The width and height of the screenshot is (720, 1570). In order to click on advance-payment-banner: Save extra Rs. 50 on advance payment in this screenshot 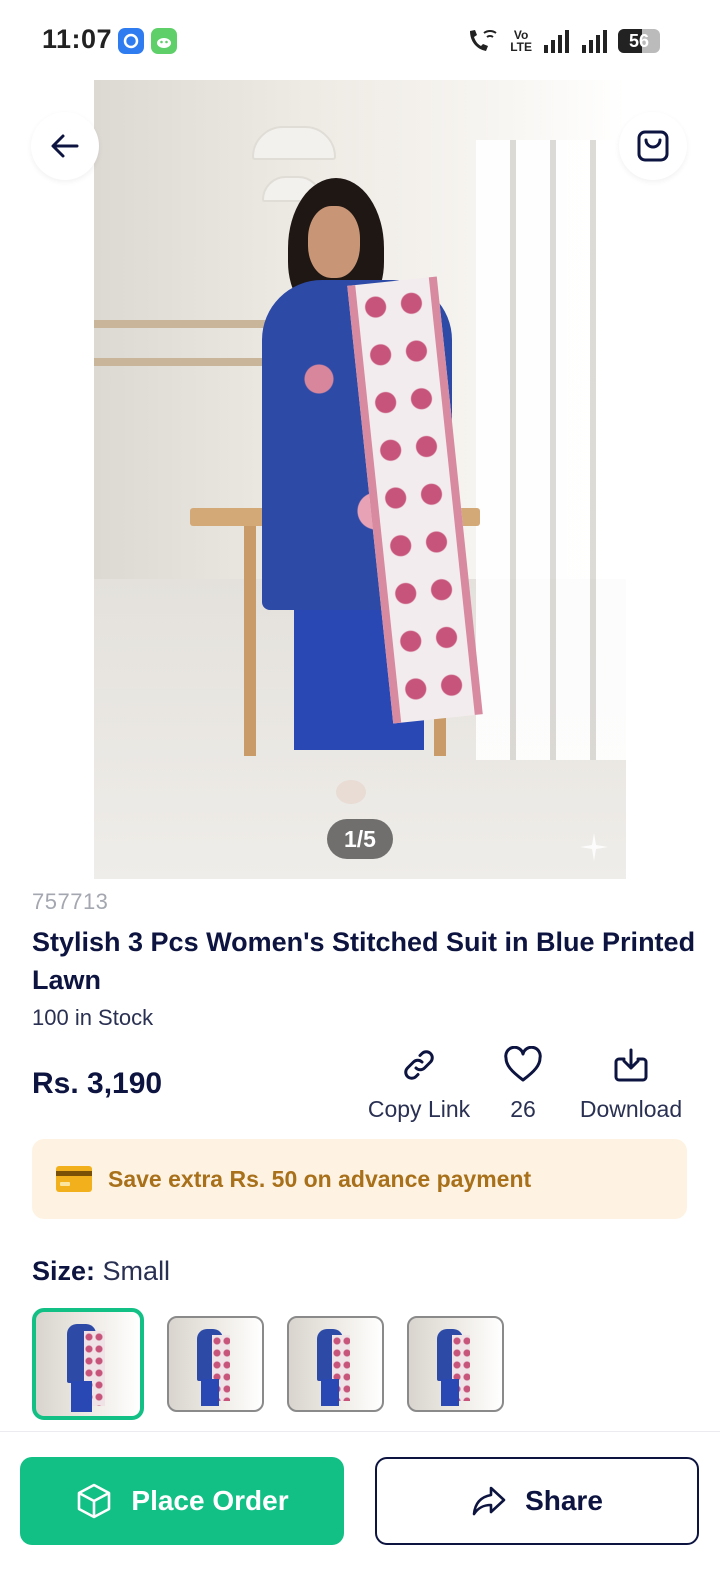, I will do `click(359, 1179)`.